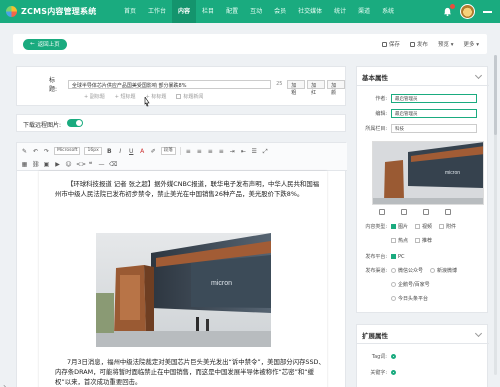 The width and height of the screenshot is (500, 387). What do you see at coordinates (81, 164) in the screenshot?
I see `code-icon: <>` at bounding box center [81, 164].